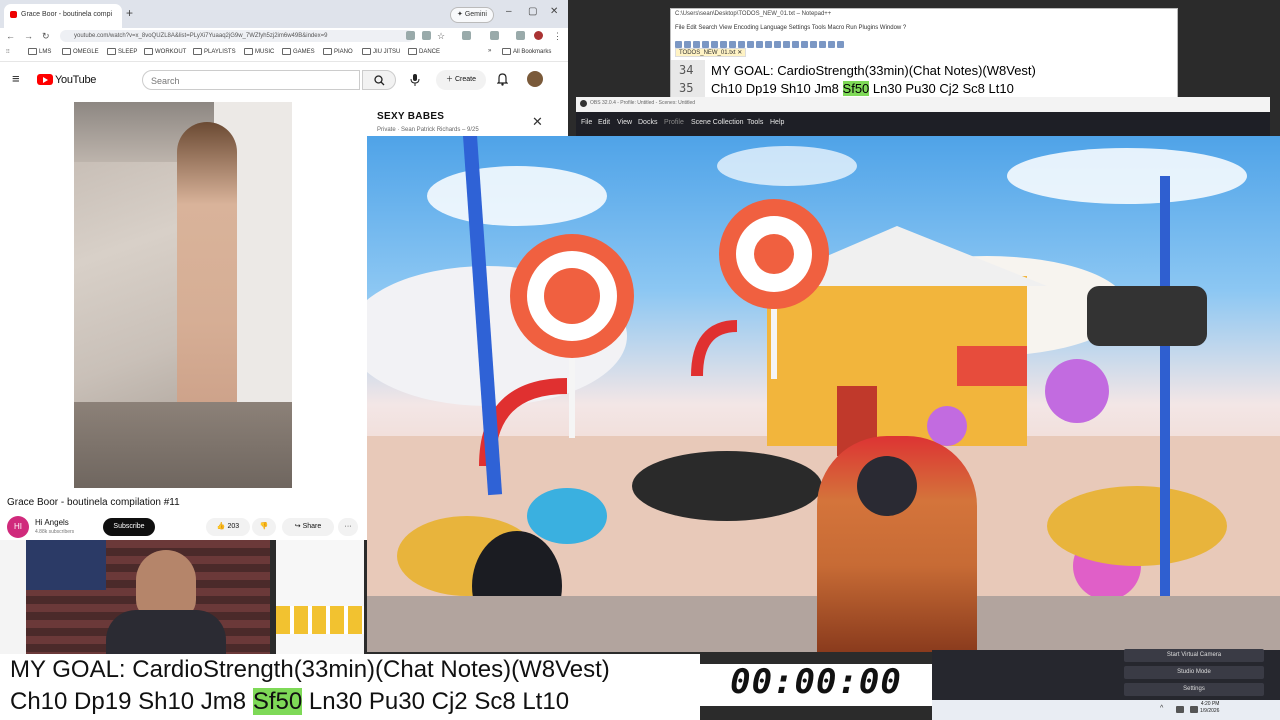 The width and height of the screenshot is (1280, 720). Describe the element at coordinates (714, 44) in the screenshot. I see `close-file-icon` at that location.